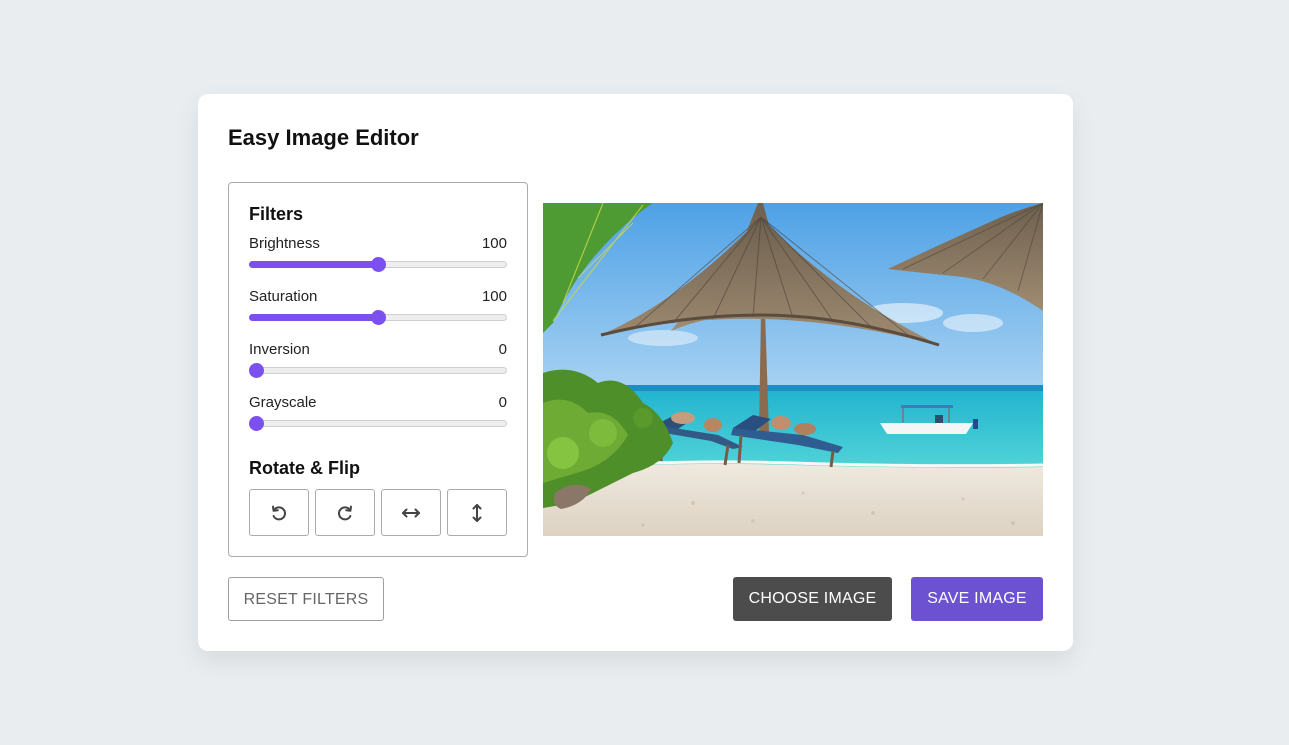 Image resolution: width=1289 pixels, height=745 pixels. I want to click on flip-vertical-icon, so click(477, 512).